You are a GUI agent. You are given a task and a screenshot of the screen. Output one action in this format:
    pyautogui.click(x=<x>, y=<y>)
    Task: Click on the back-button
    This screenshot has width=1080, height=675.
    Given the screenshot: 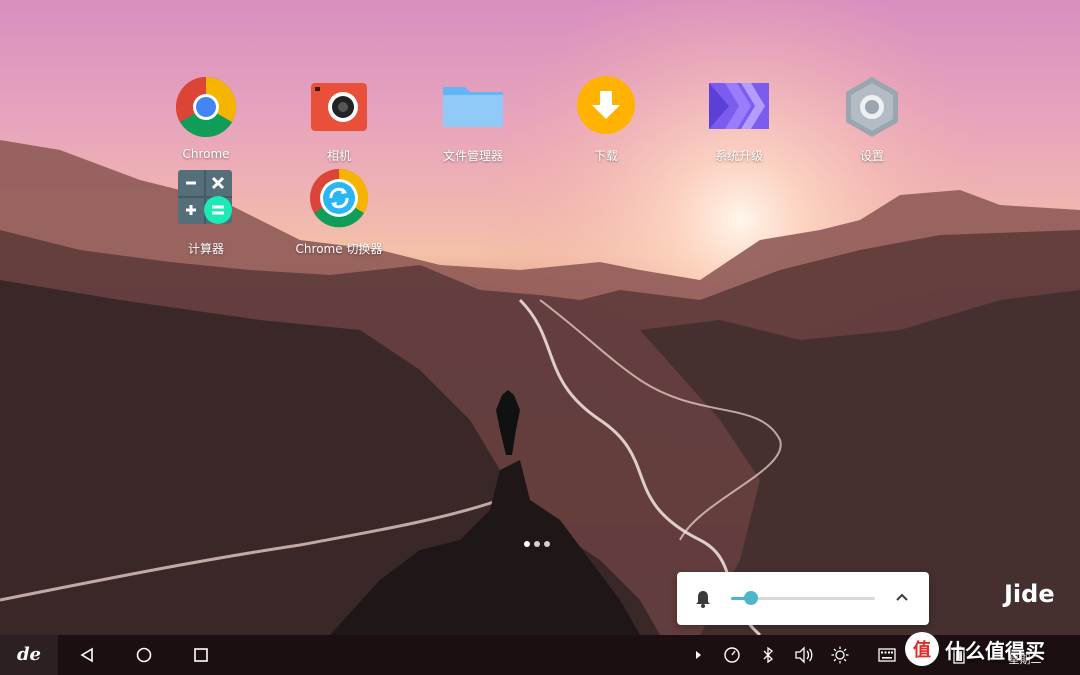 What is the action you would take?
    pyautogui.click(x=87, y=655)
    